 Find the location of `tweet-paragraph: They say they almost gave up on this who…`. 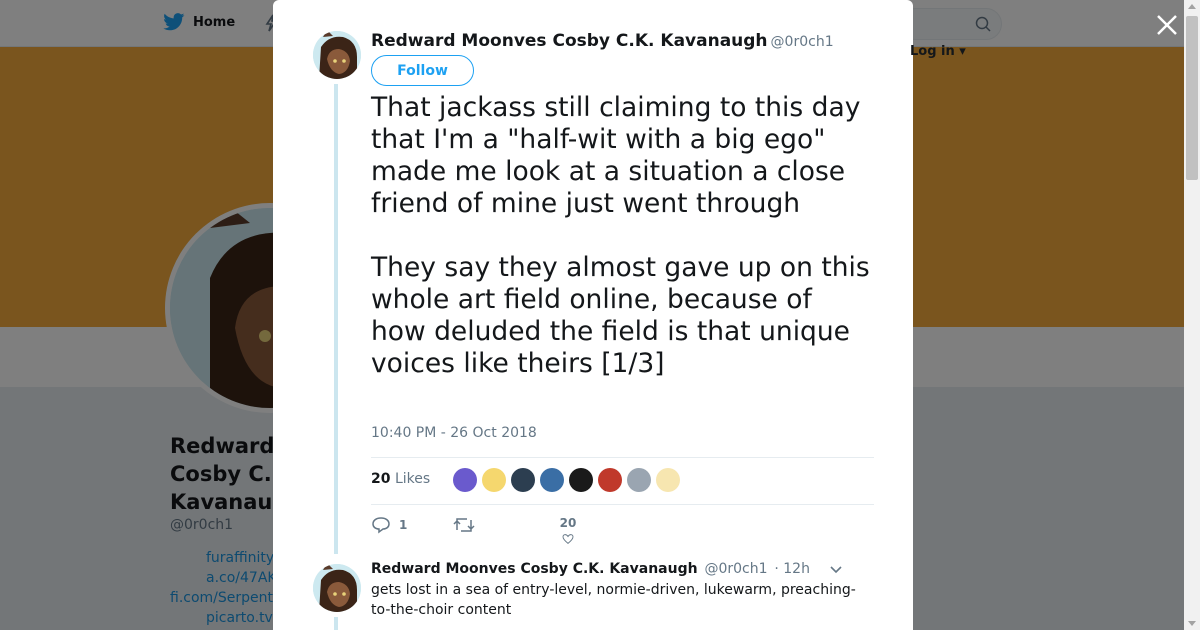

tweet-paragraph: They say they almost gave up on this who… is located at coordinates (620, 315).